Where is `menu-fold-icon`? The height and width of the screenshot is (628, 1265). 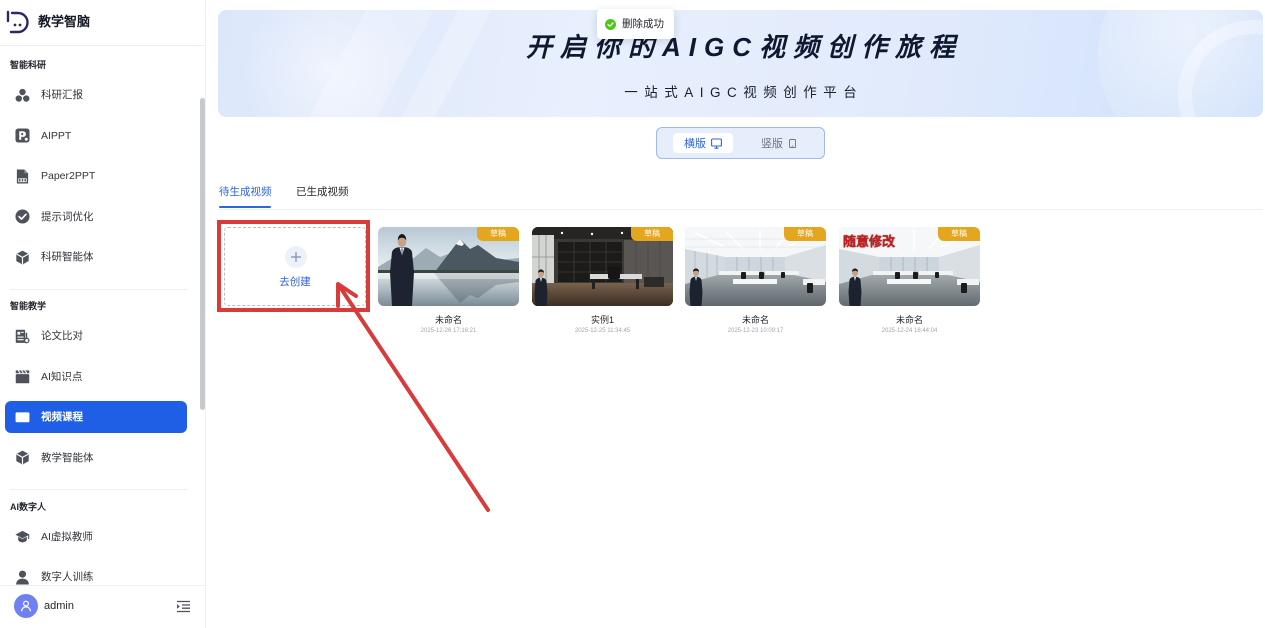 menu-fold-icon is located at coordinates (183, 606).